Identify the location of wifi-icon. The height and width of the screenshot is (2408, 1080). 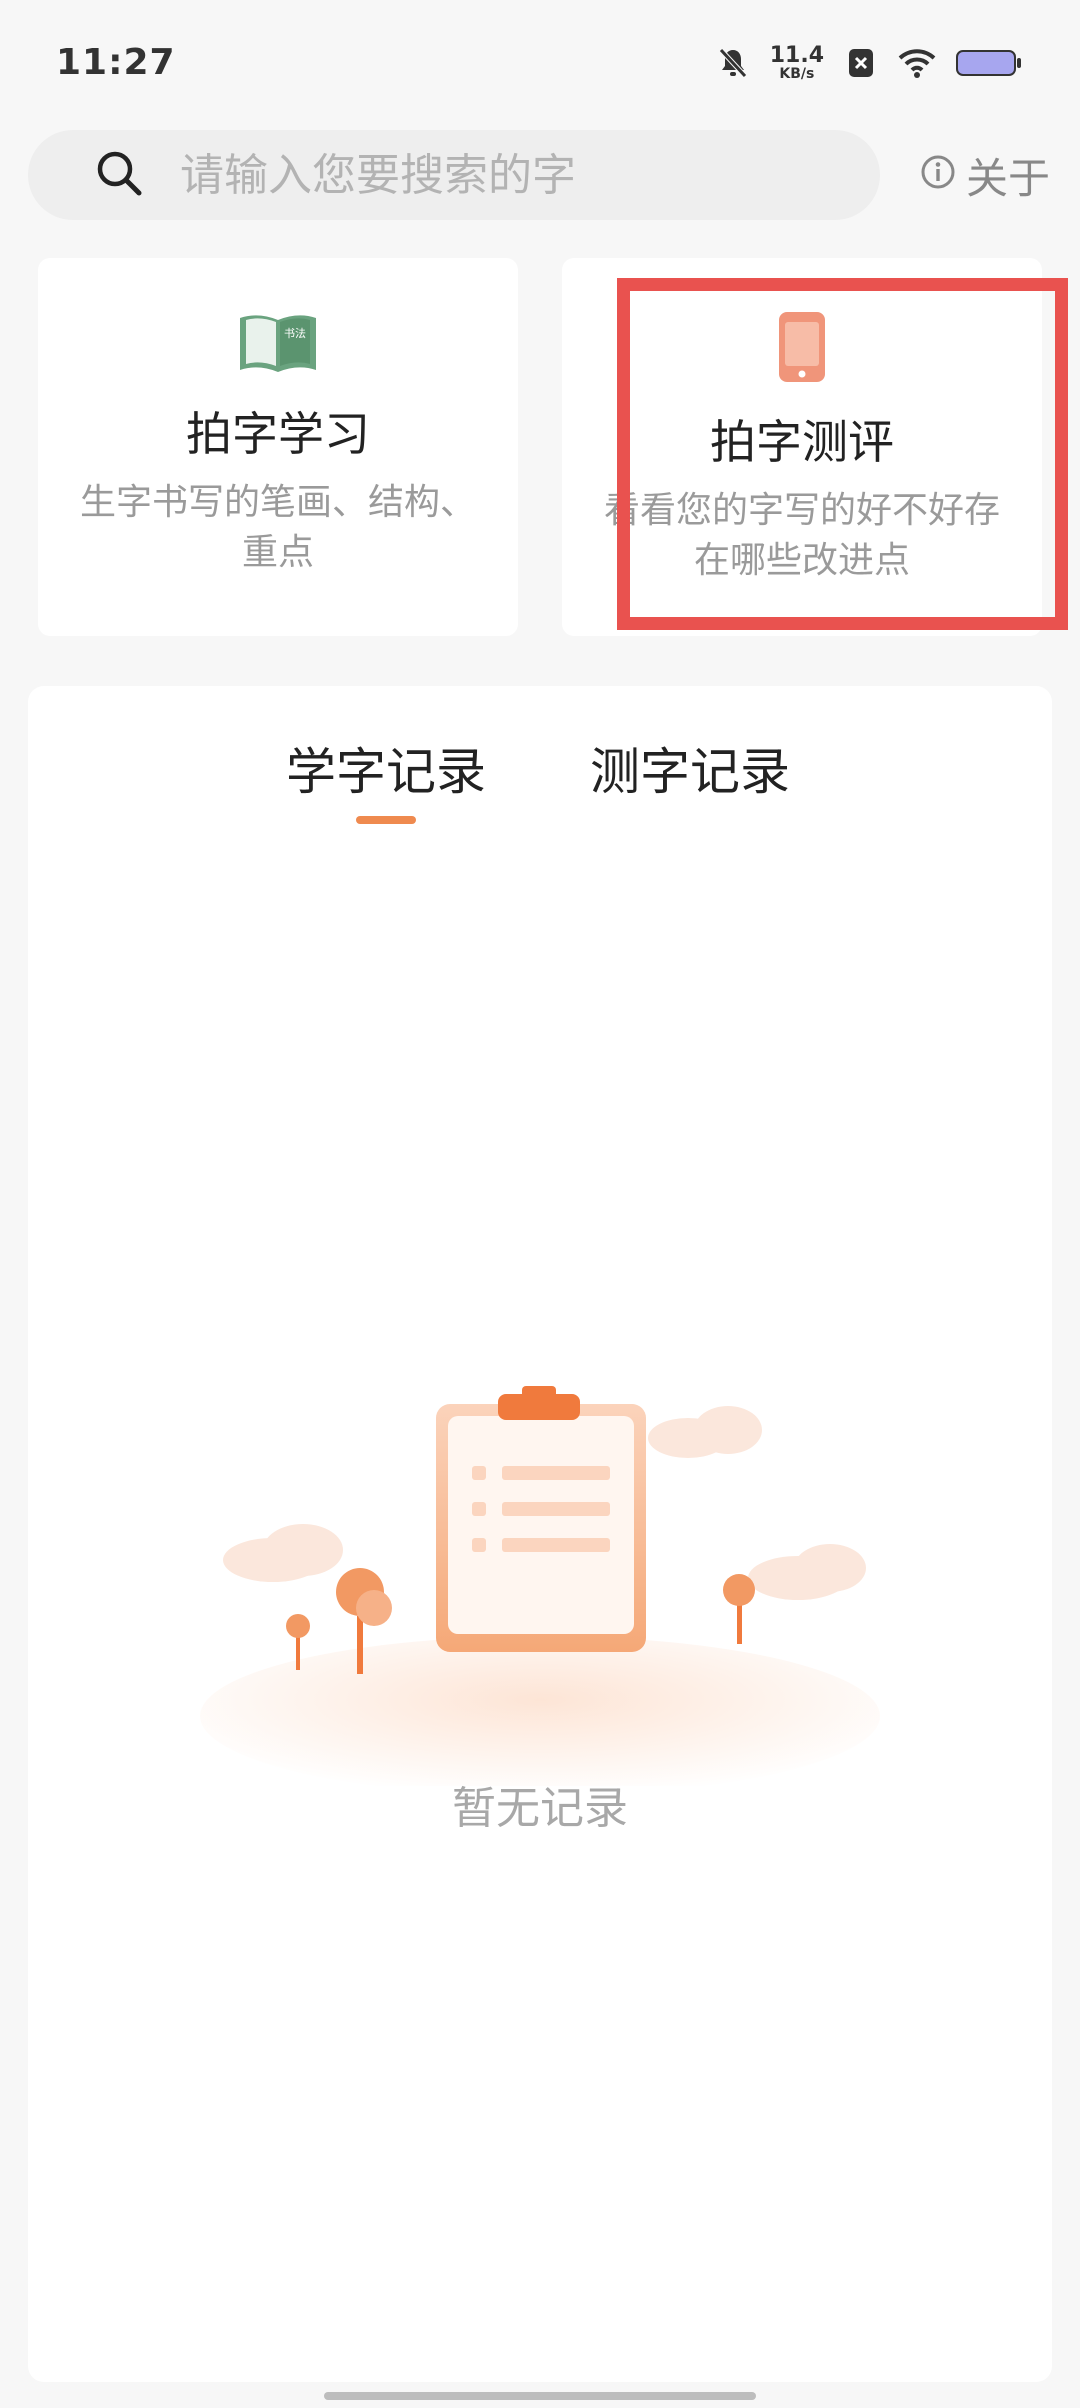
(917, 63).